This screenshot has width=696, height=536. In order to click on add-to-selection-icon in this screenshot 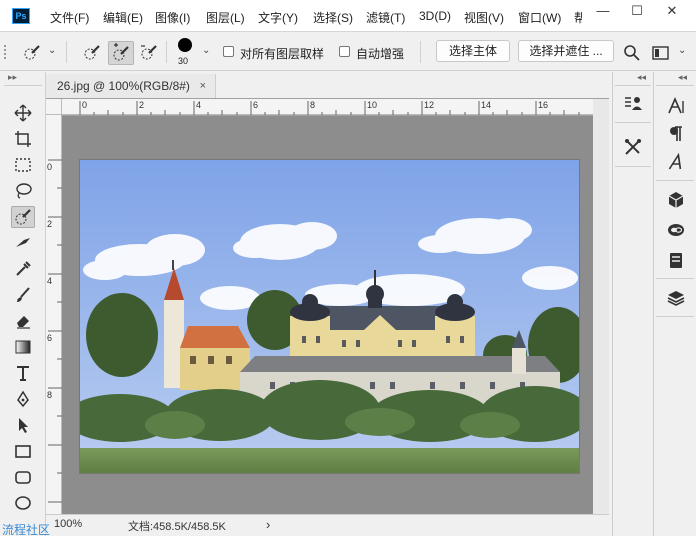, I will do `click(121, 53)`.